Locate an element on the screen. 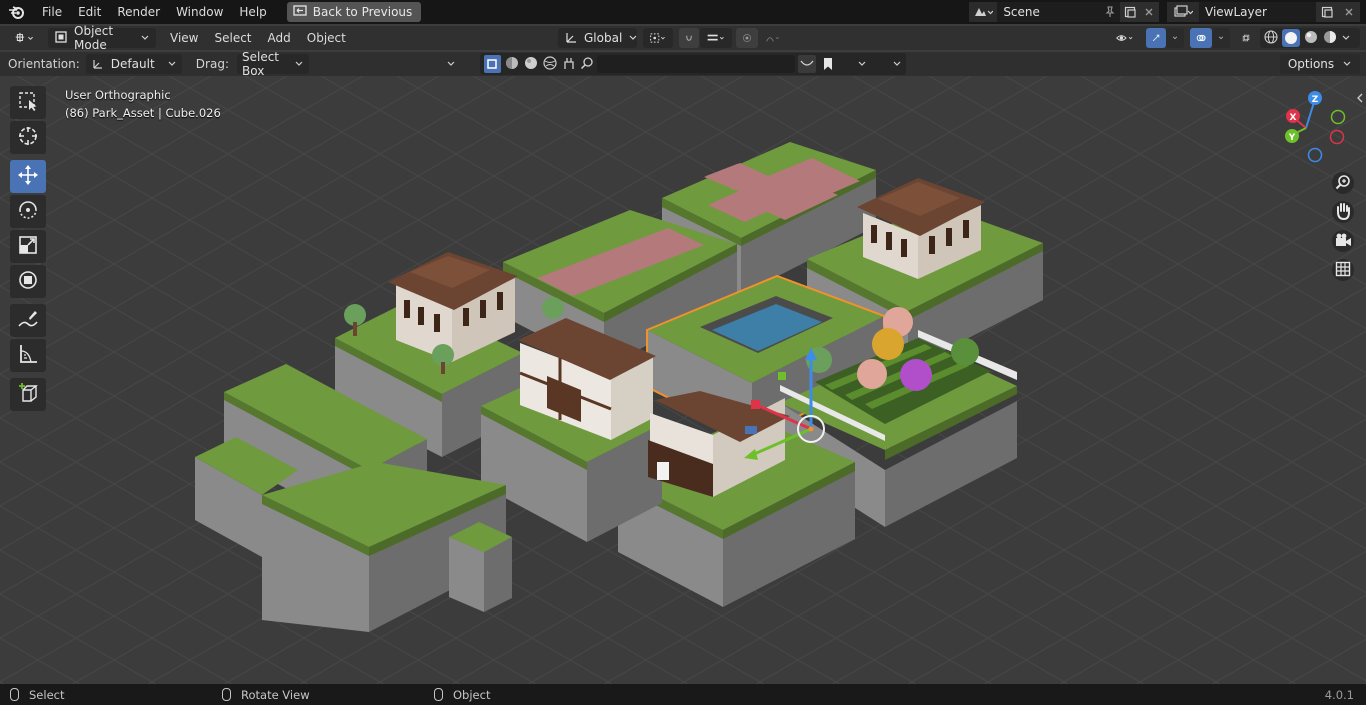 The height and width of the screenshot is (705, 1366). tree-yellow is located at coordinates (888, 344).